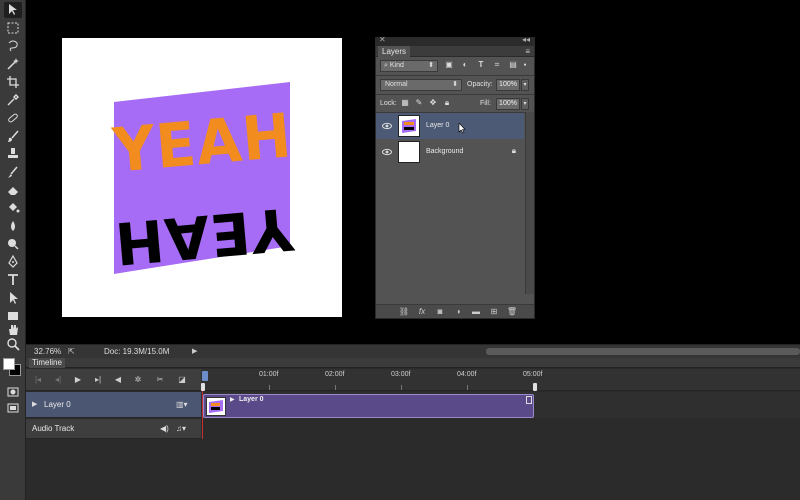 The height and width of the screenshot is (500, 800). What do you see at coordinates (512, 312) in the screenshot?
I see `delete-layer-icon: 🗑︎` at bounding box center [512, 312].